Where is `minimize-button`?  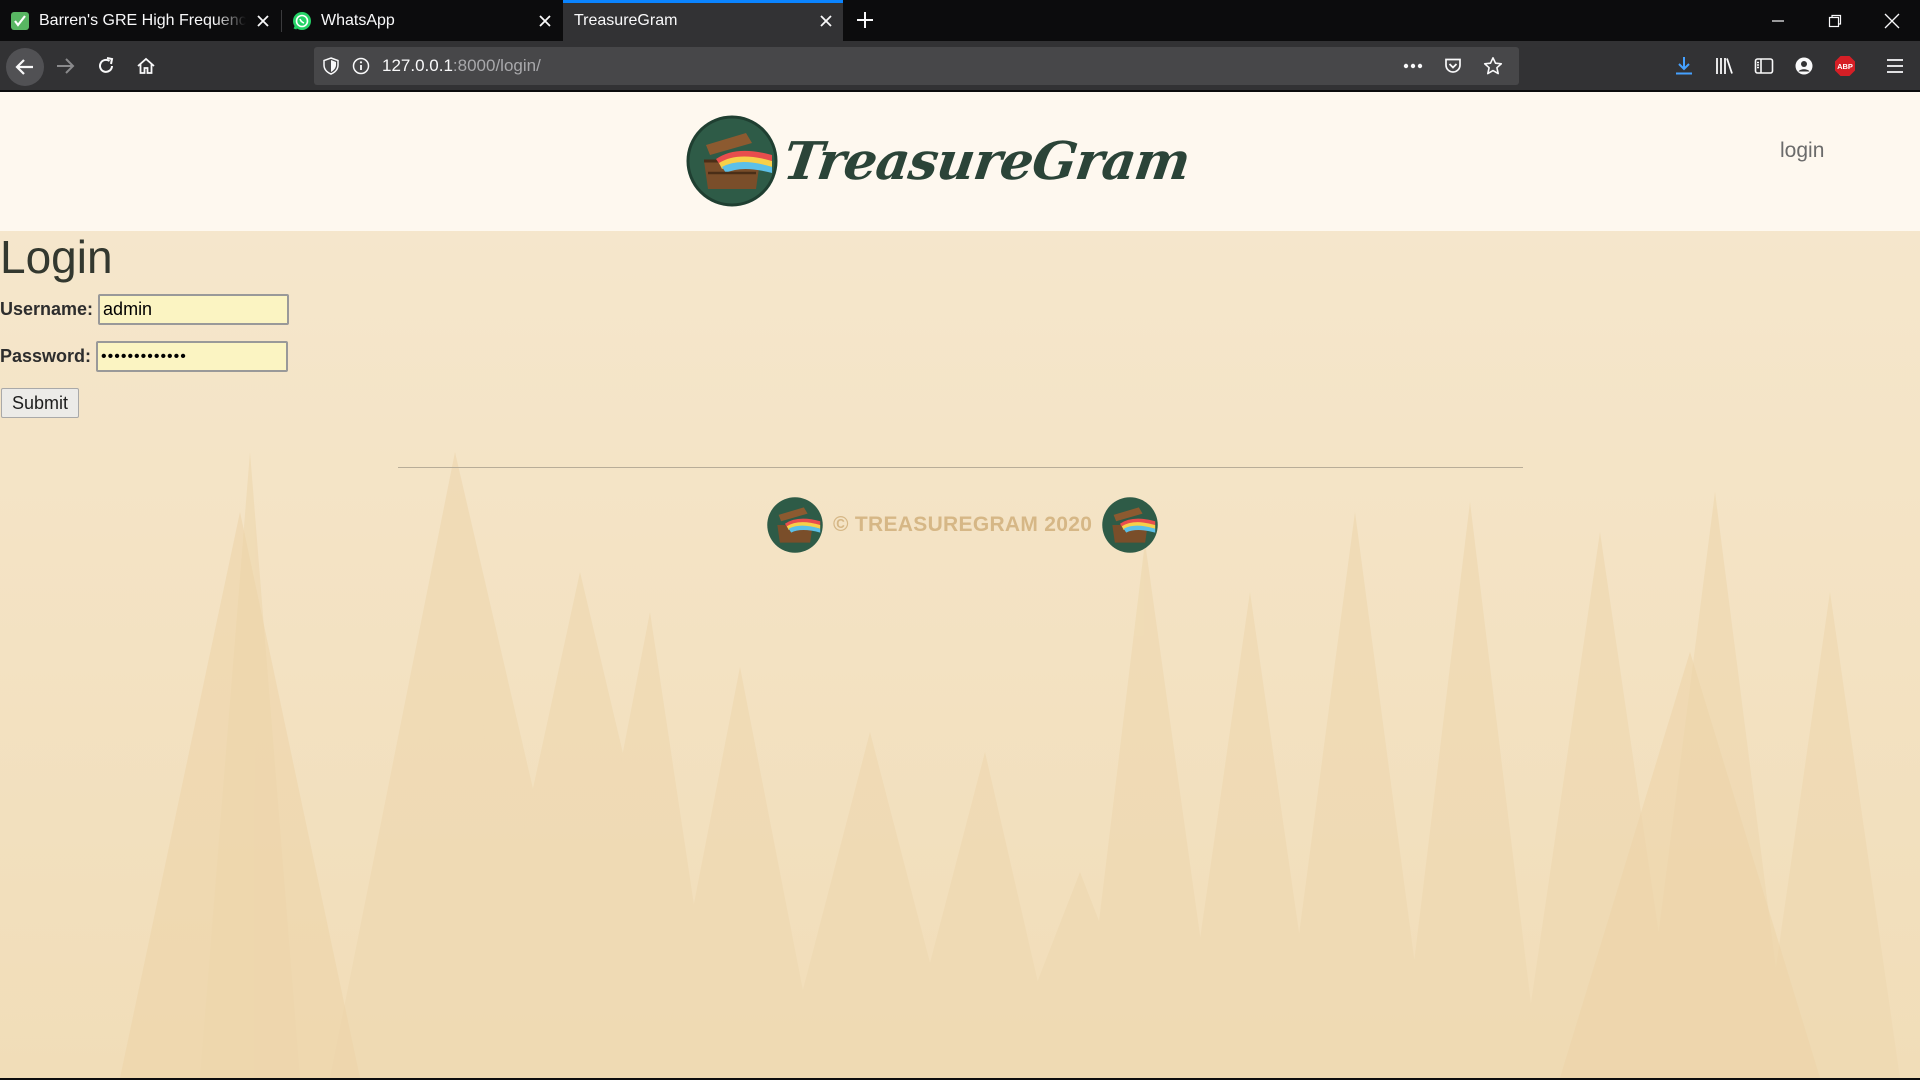
minimize-button is located at coordinates (1777, 20).